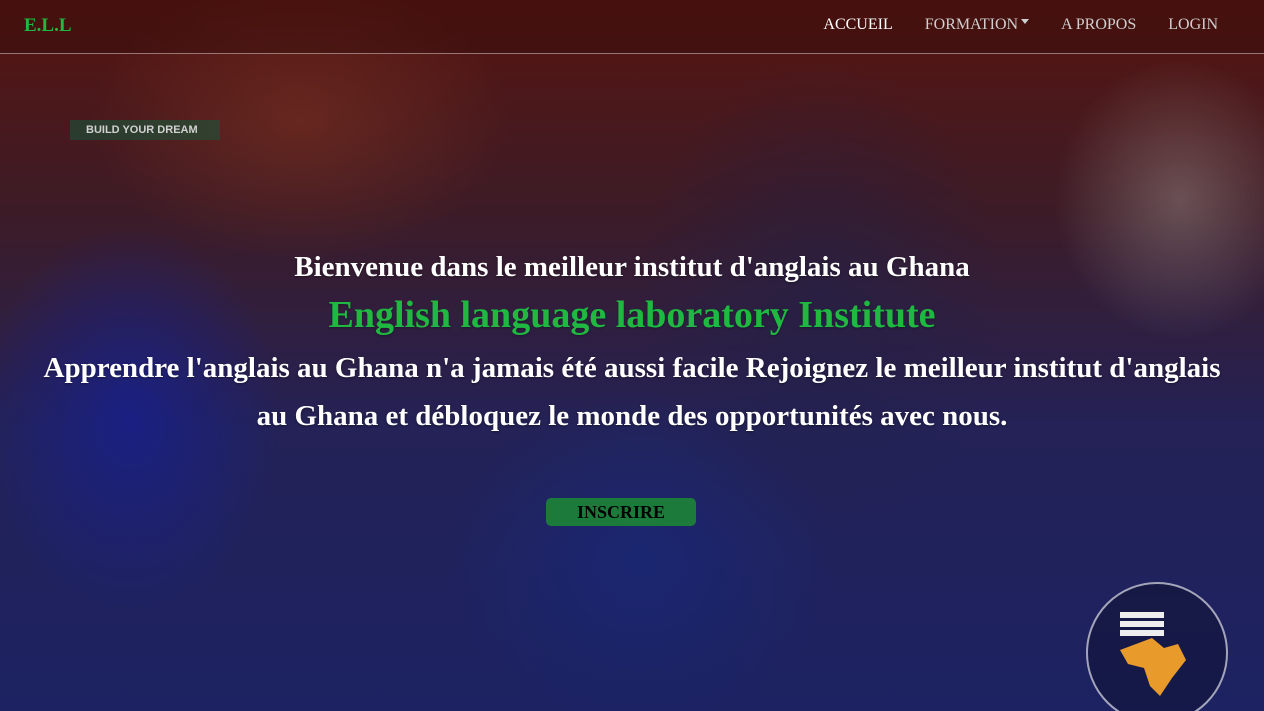 This screenshot has height=711, width=1264. What do you see at coordinates (142, 130) in the screenshot?
I see `build-your-dream-text: BUILD YOUR DREAM` at bounding box center [142, 130].